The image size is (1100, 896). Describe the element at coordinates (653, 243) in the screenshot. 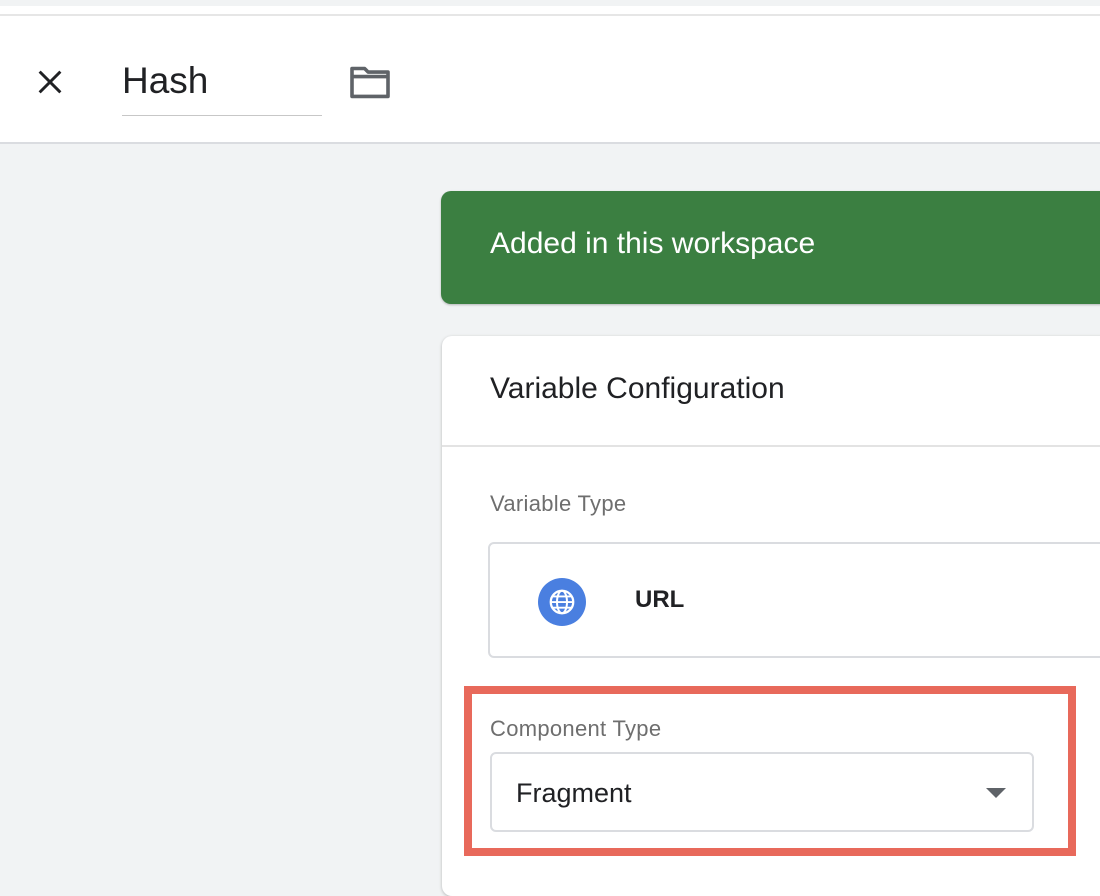

I see `banner-text: Added in this workspace` at that location.